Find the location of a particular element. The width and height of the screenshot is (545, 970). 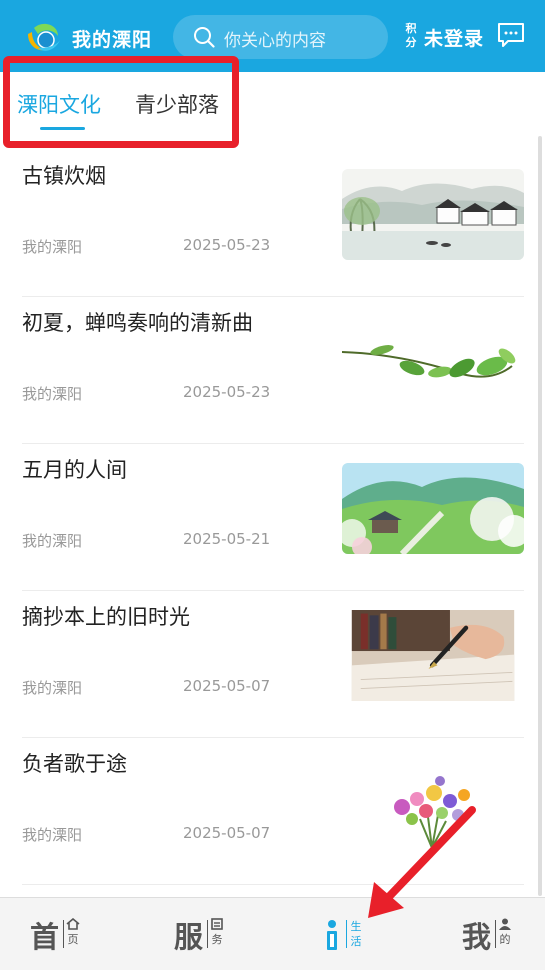

spring-landscape-image is located at coordinates (433, 508).